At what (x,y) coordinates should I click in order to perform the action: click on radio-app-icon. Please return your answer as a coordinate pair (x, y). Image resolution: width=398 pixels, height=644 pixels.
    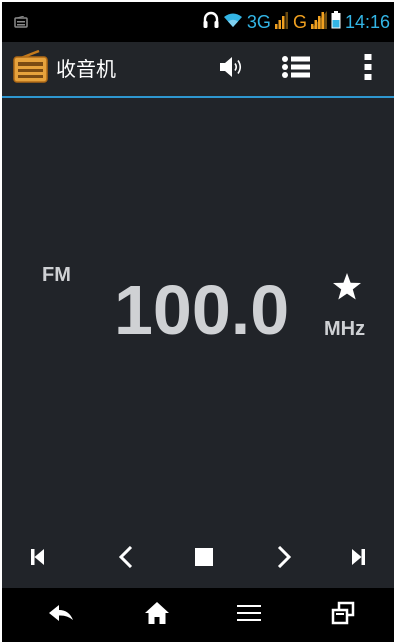
    Looking at the image, I should click on (31, 68).